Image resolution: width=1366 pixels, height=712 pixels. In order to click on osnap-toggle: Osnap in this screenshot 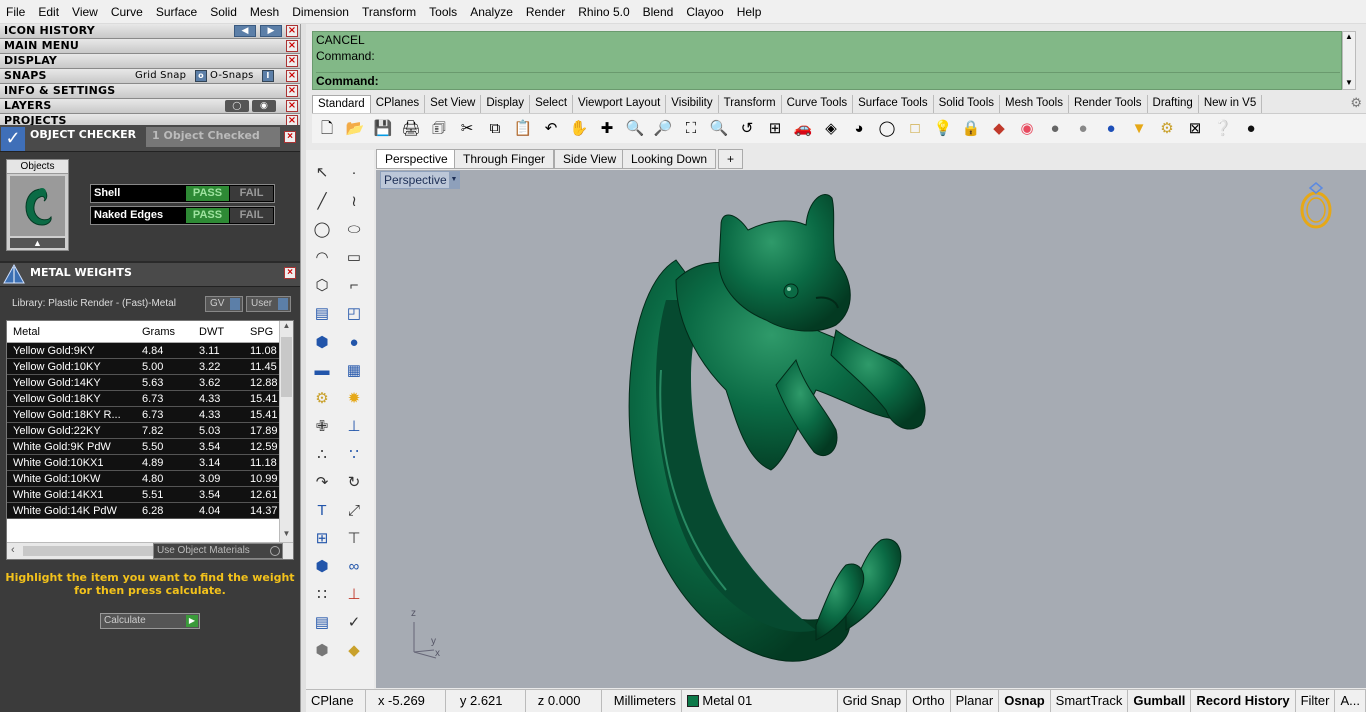, I will do `click(1025, 701)`.